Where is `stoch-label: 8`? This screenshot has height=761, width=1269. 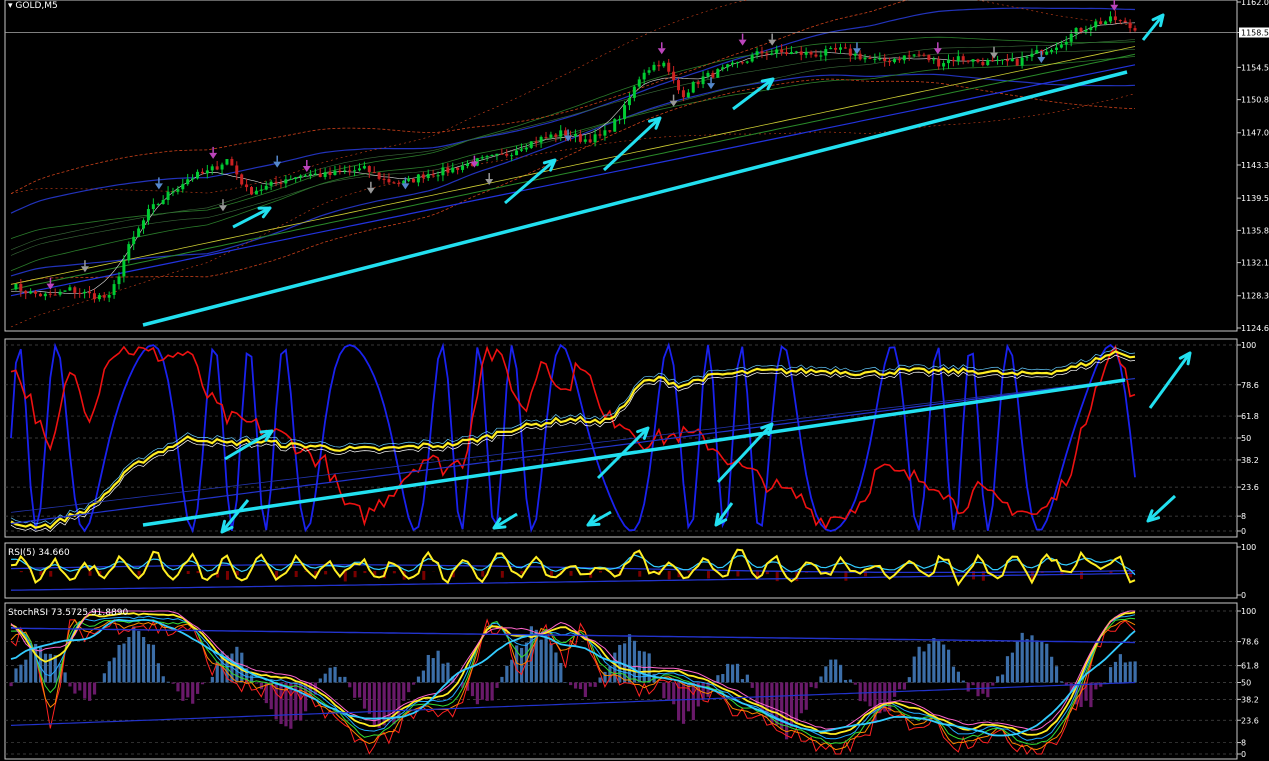 stoch-label: 8 is located at coordinates (1243, 743).